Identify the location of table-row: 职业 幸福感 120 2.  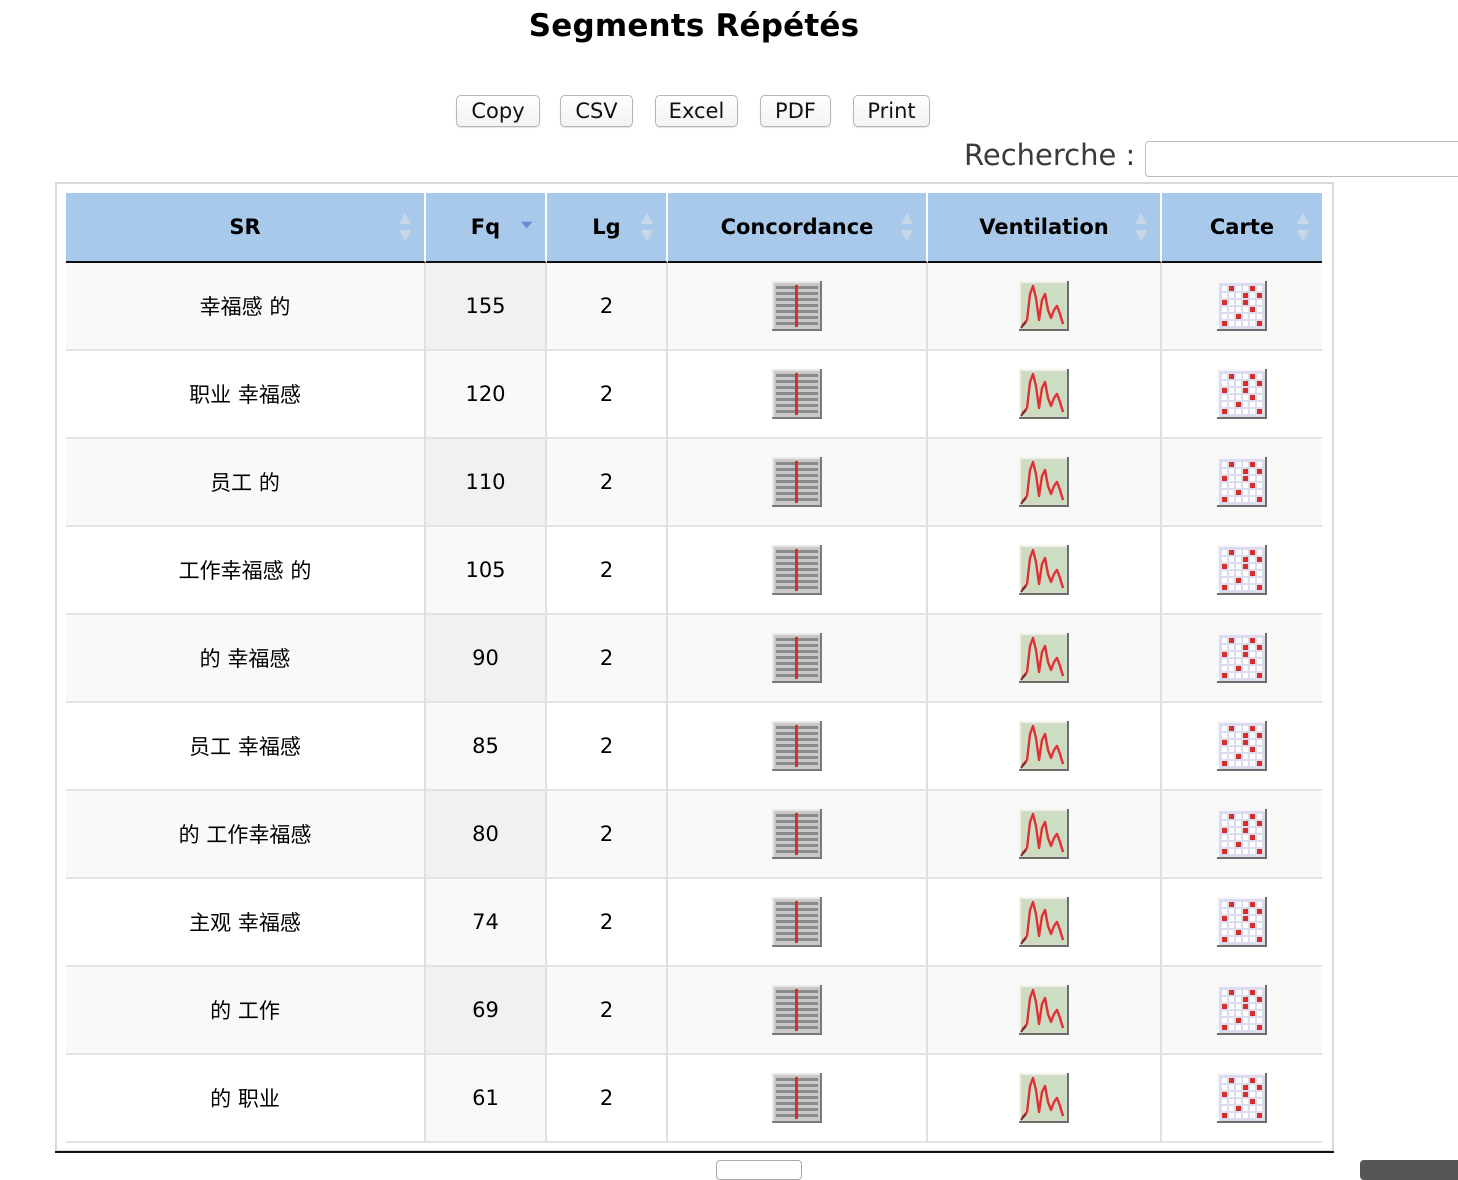
(694, 395).